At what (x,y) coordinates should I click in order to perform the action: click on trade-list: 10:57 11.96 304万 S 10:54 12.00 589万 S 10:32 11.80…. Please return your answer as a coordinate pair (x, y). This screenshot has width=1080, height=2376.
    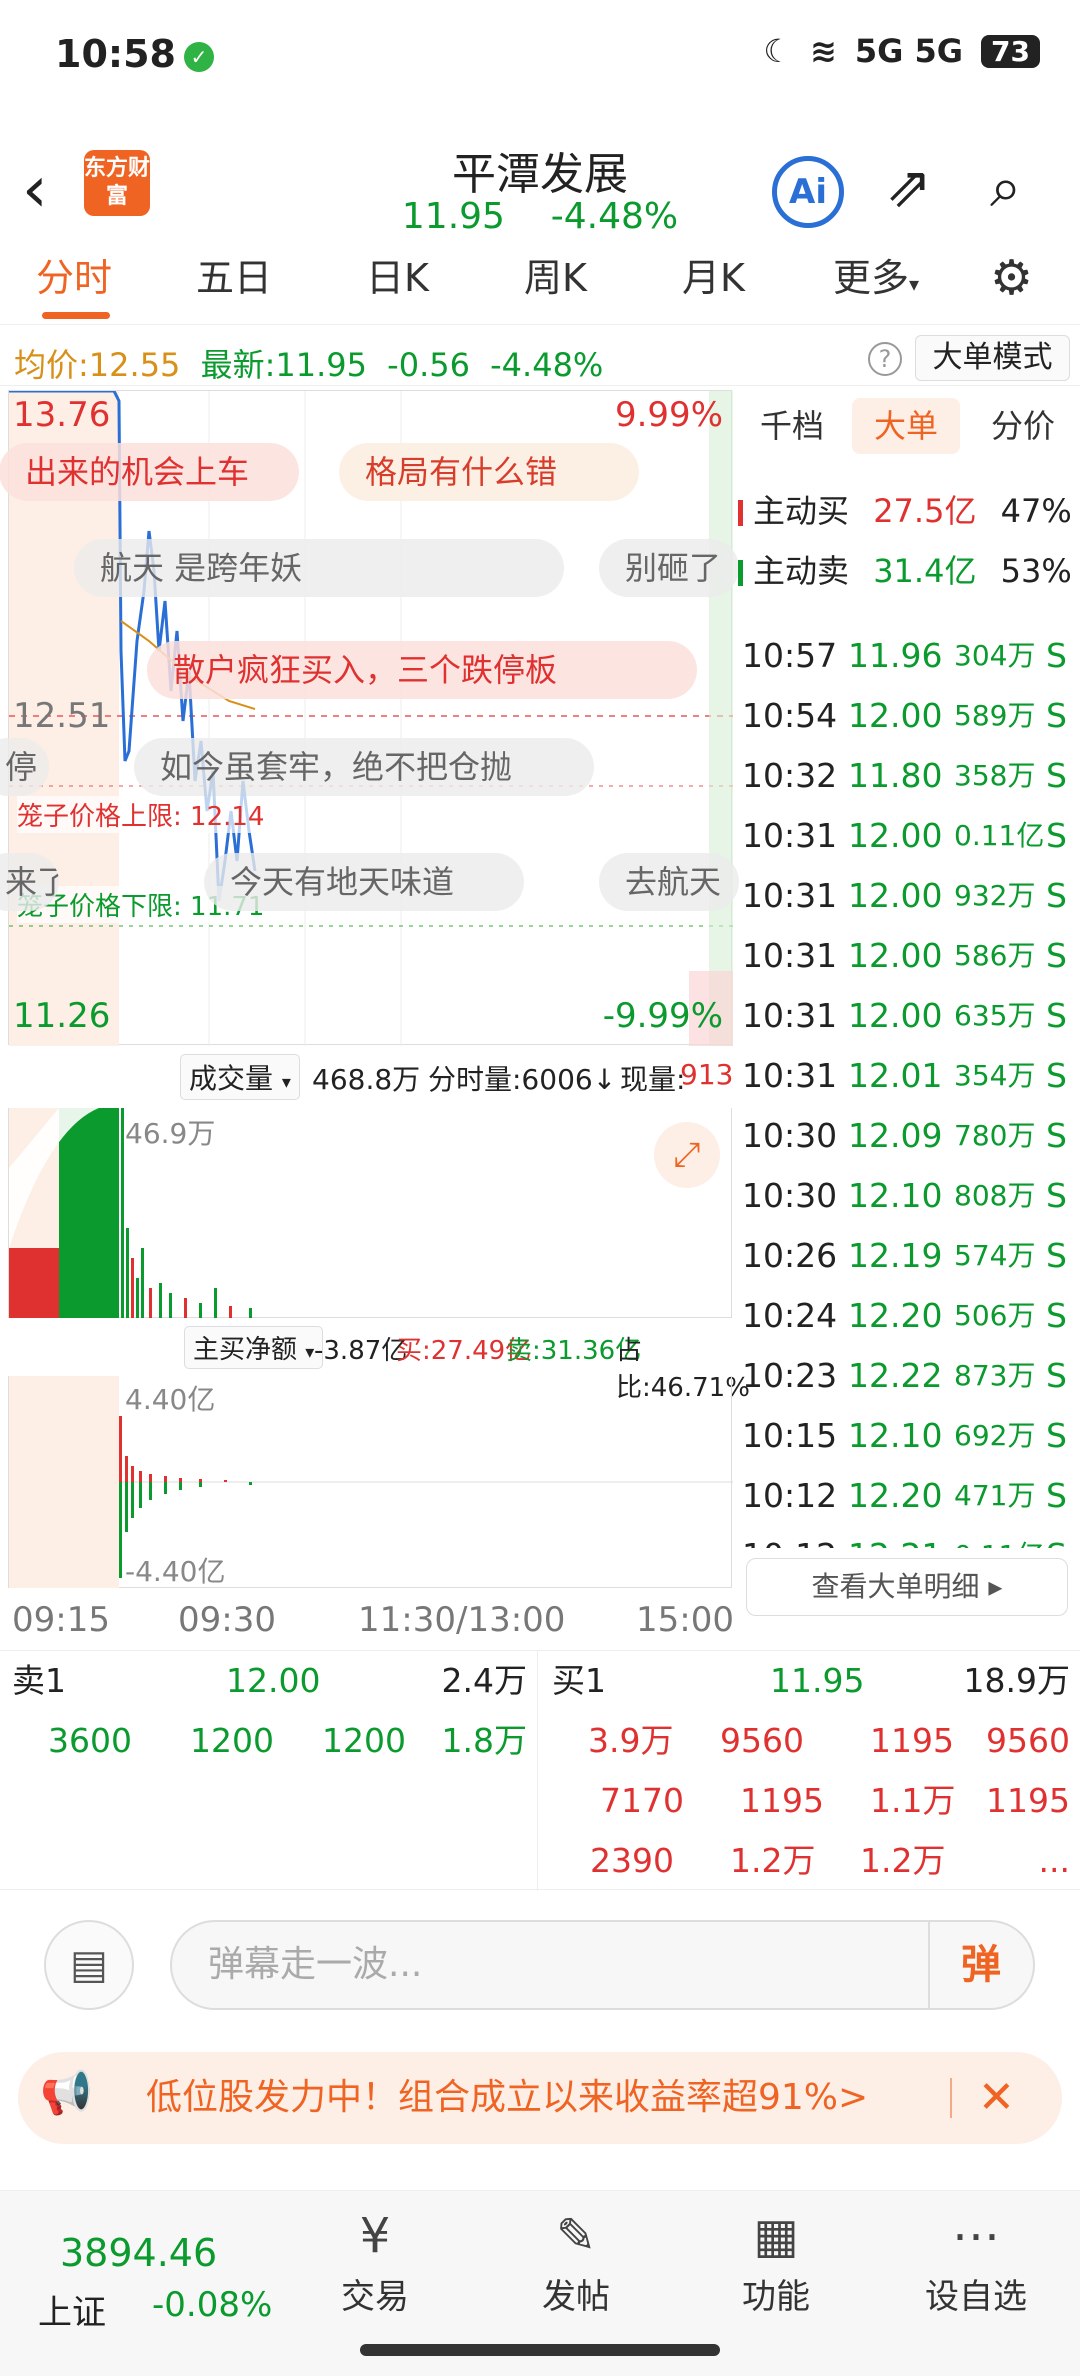
    Looking at the image, I should click on (909, 1087).